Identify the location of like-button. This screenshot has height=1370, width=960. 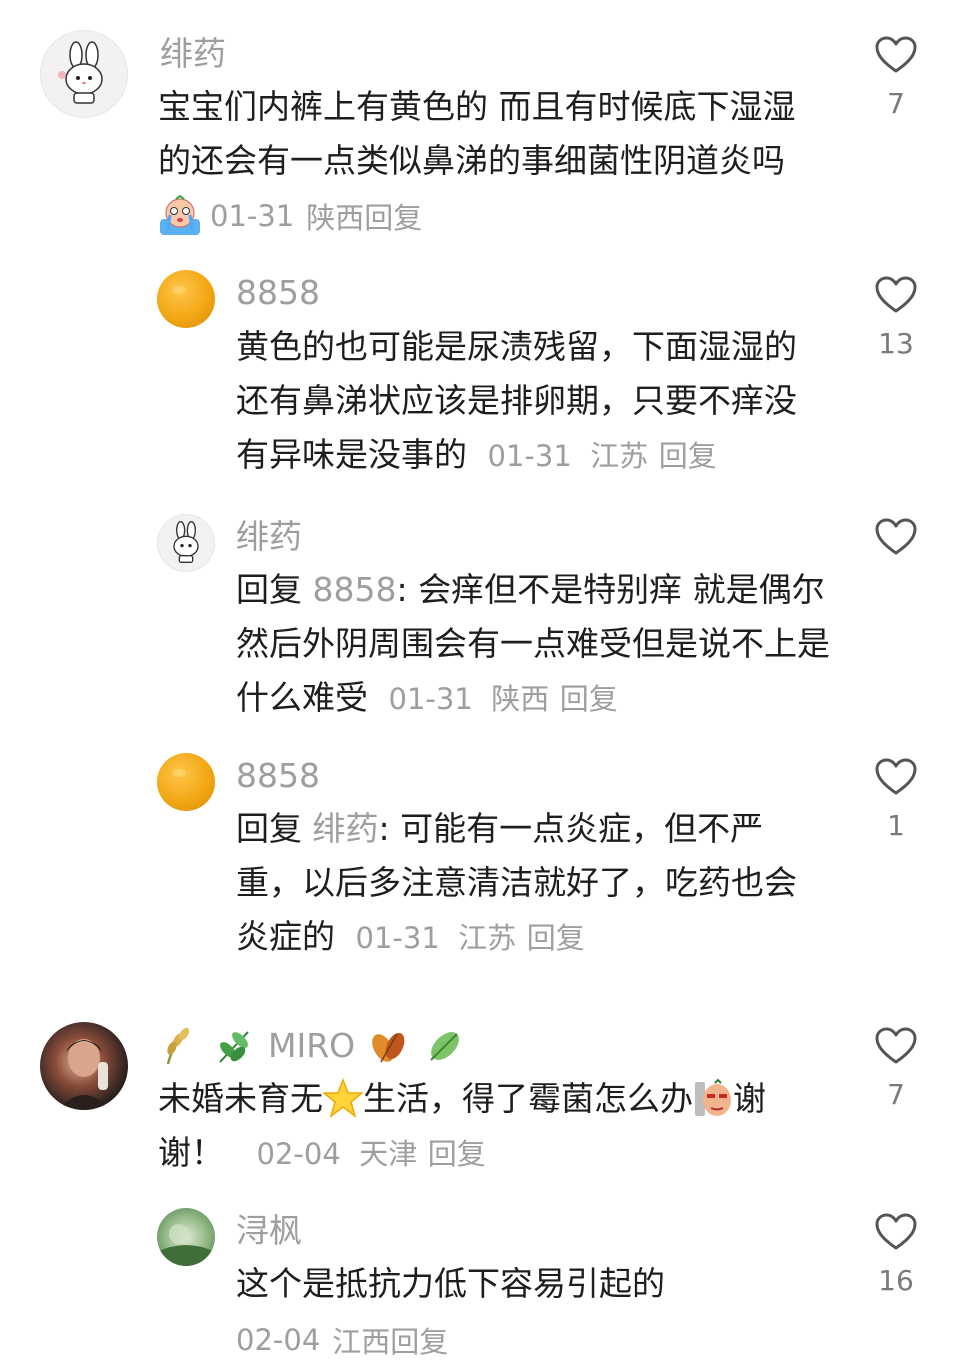
(896, 542).